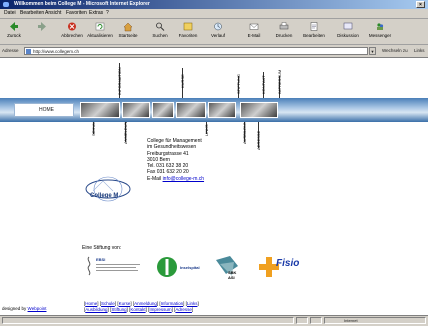  I want to click on close-button: ×, so click(420, 4).